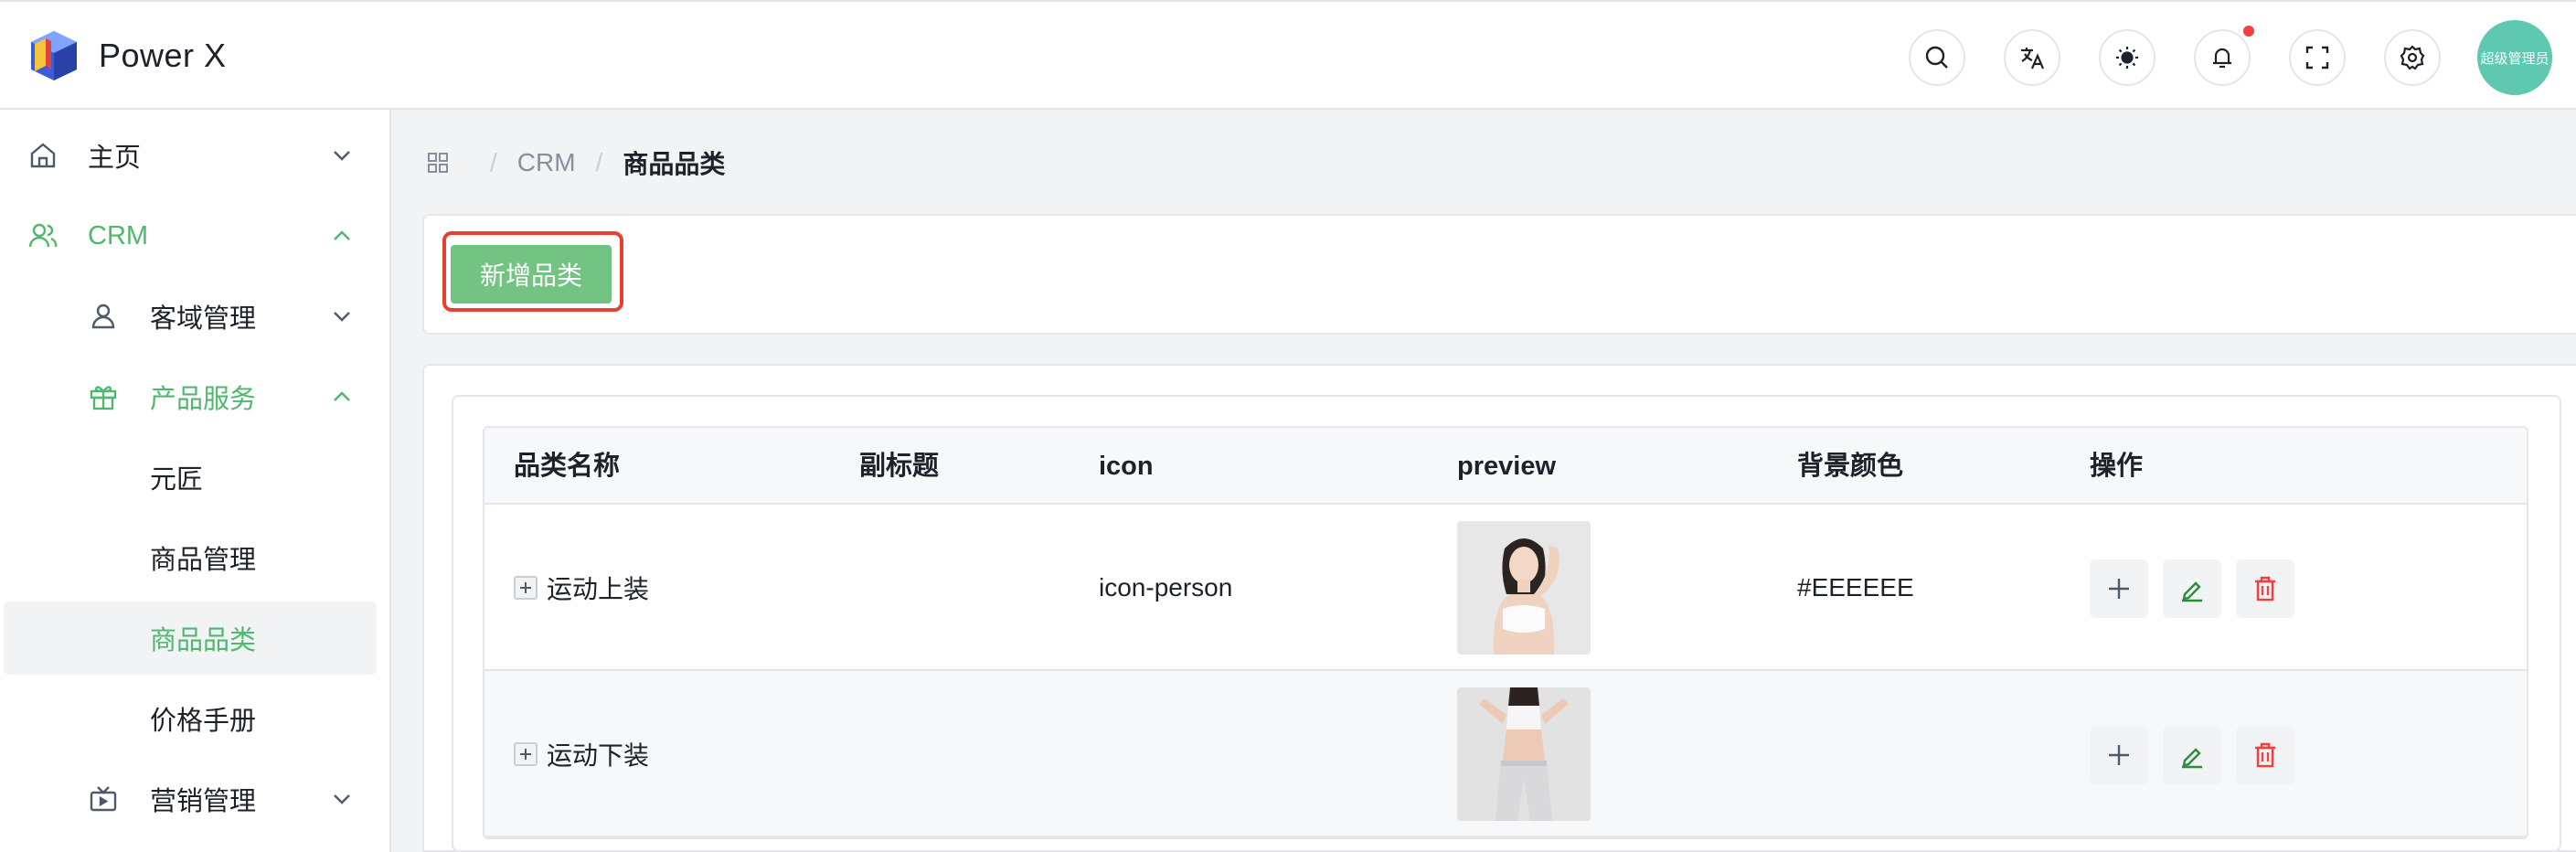  I want to click on theme-toggle-button, so click(2127, 57).